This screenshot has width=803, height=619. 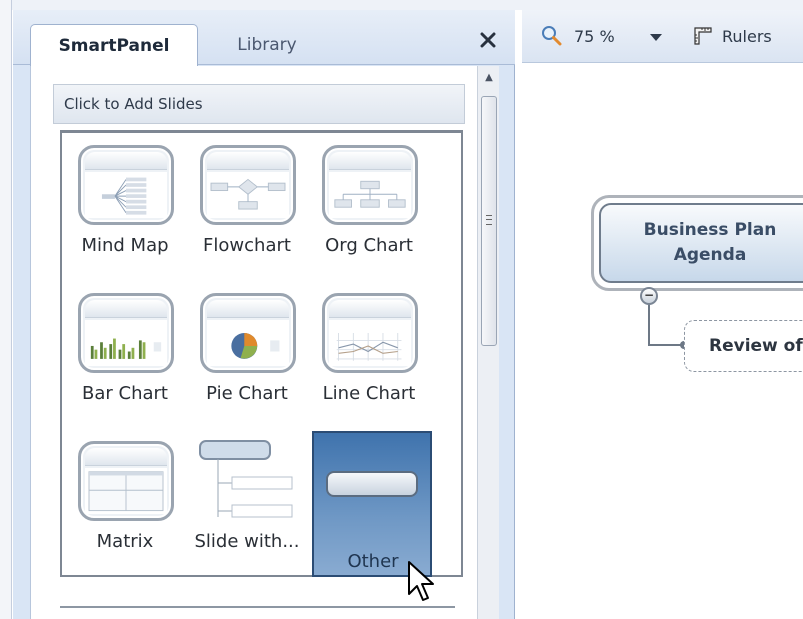 What do you see at coordinates (248, 185) in the screenshot?
I see `flowchart-thumbnail-icon` at bounding box center [248, 185].